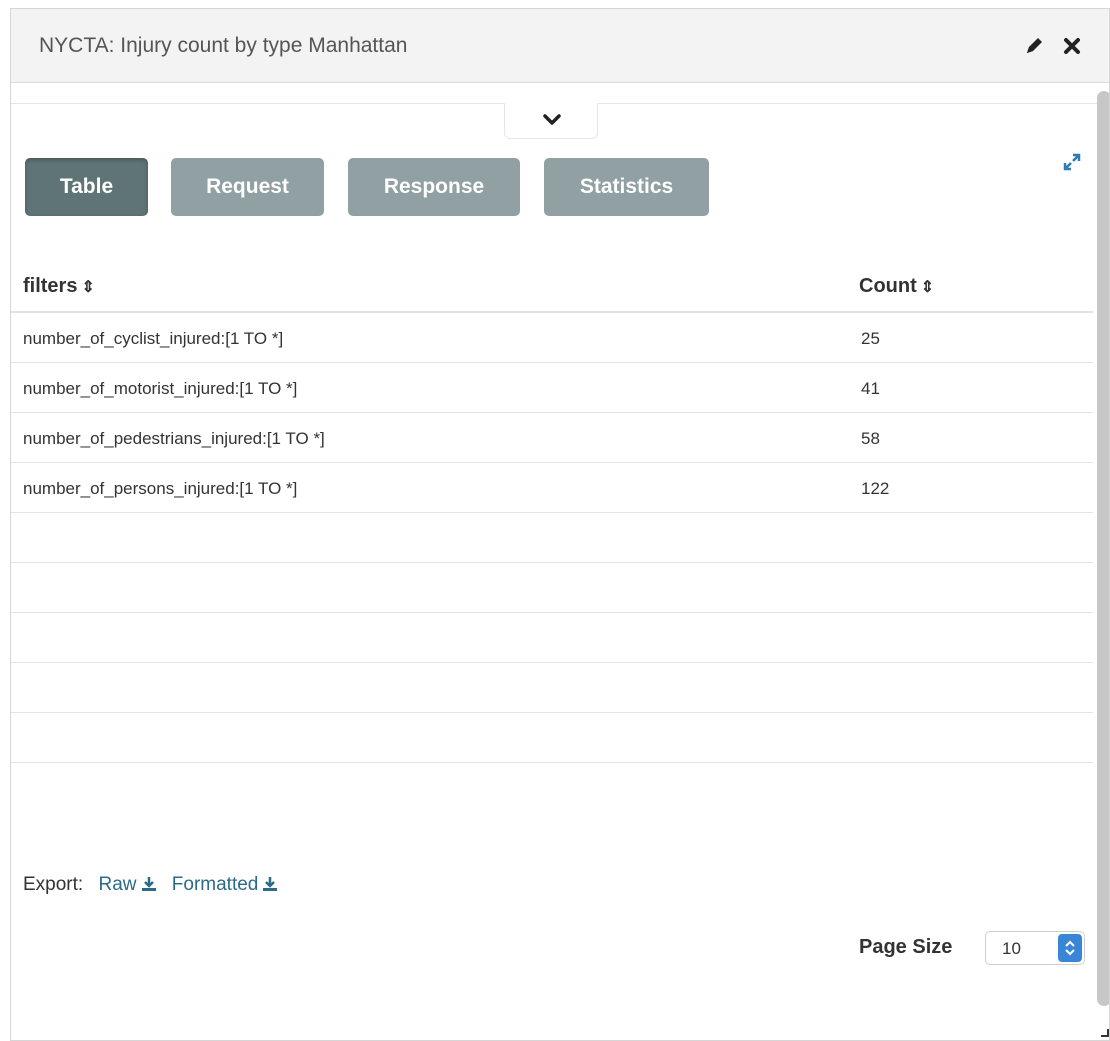  I want to click on count-cell: 25, so click(870, 338).